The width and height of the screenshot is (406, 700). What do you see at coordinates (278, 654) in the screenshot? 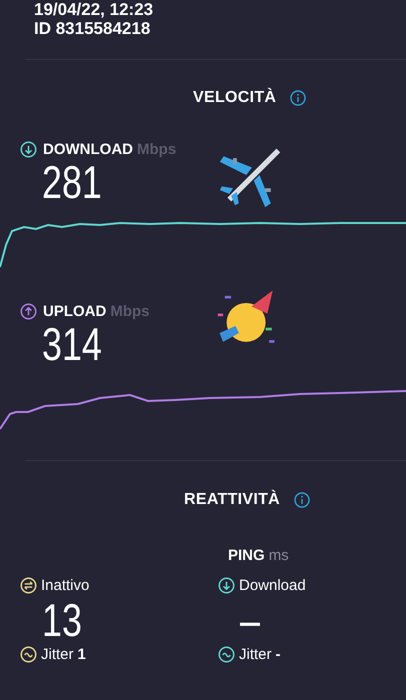
I see `jitter-value: -` at bounding box center [278, 654].